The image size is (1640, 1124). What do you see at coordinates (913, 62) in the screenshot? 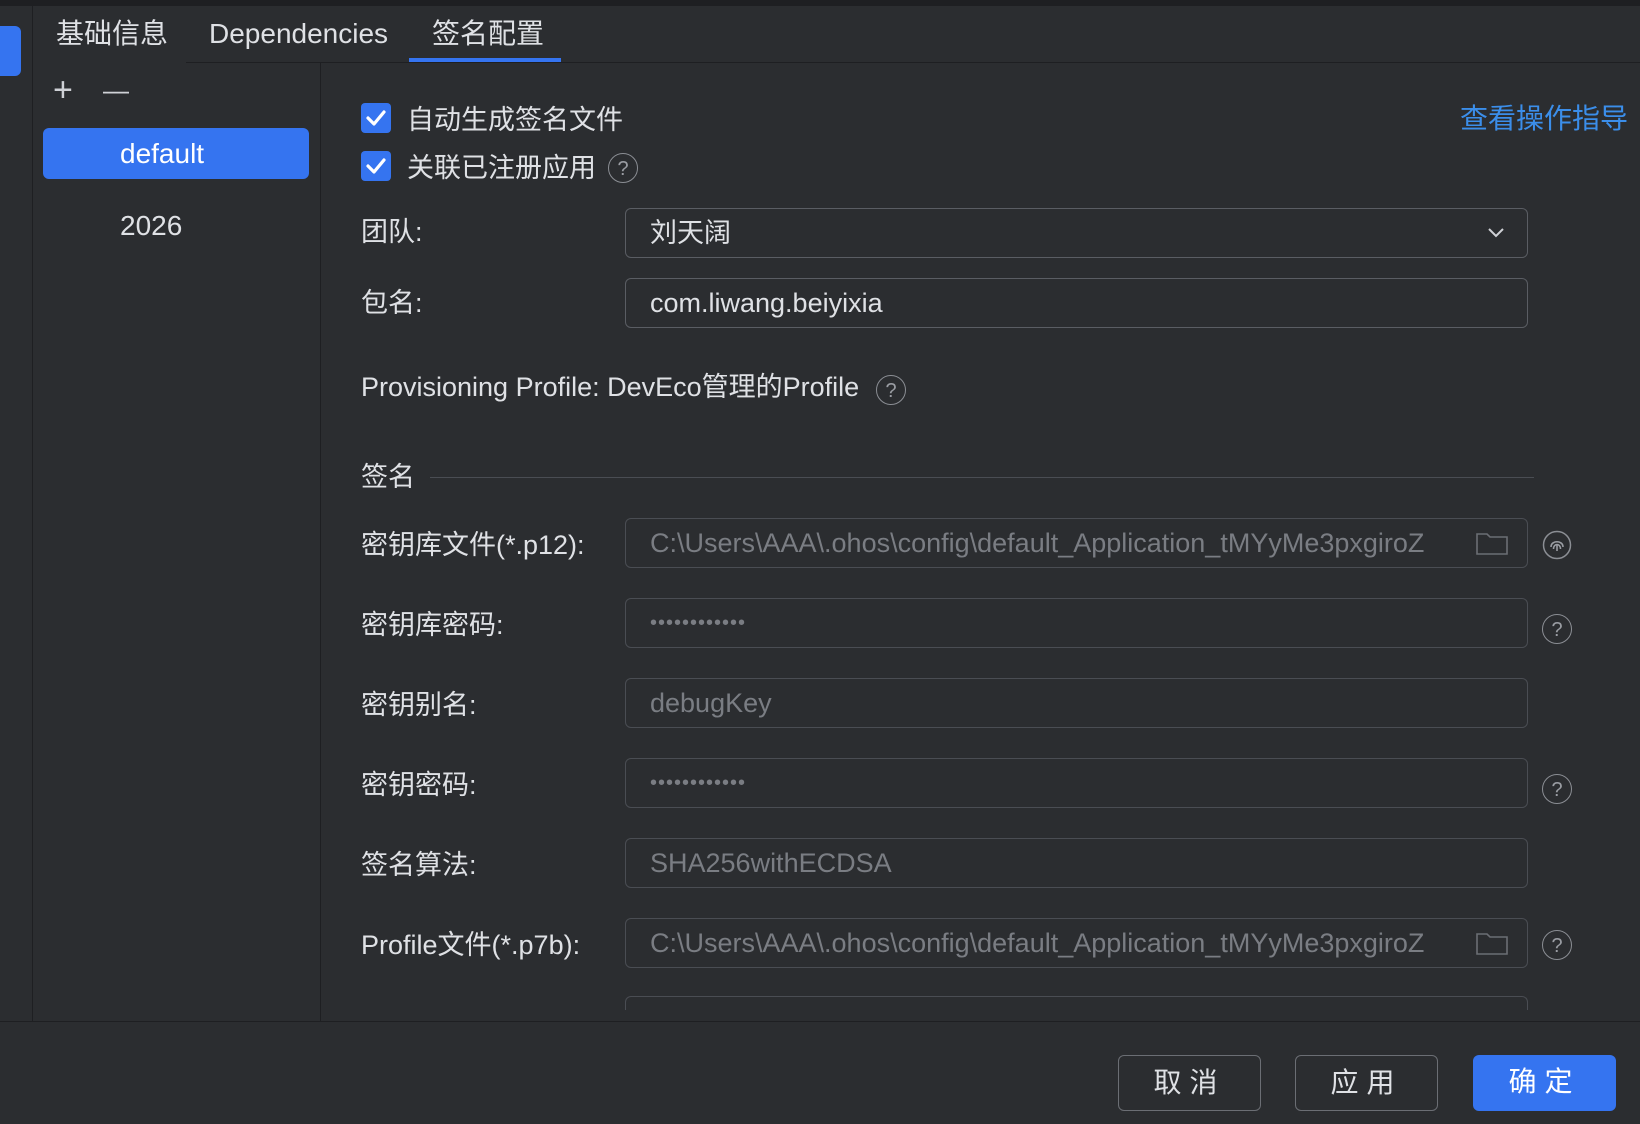
I see `tabs-divider` at bounding box center [913, 62].